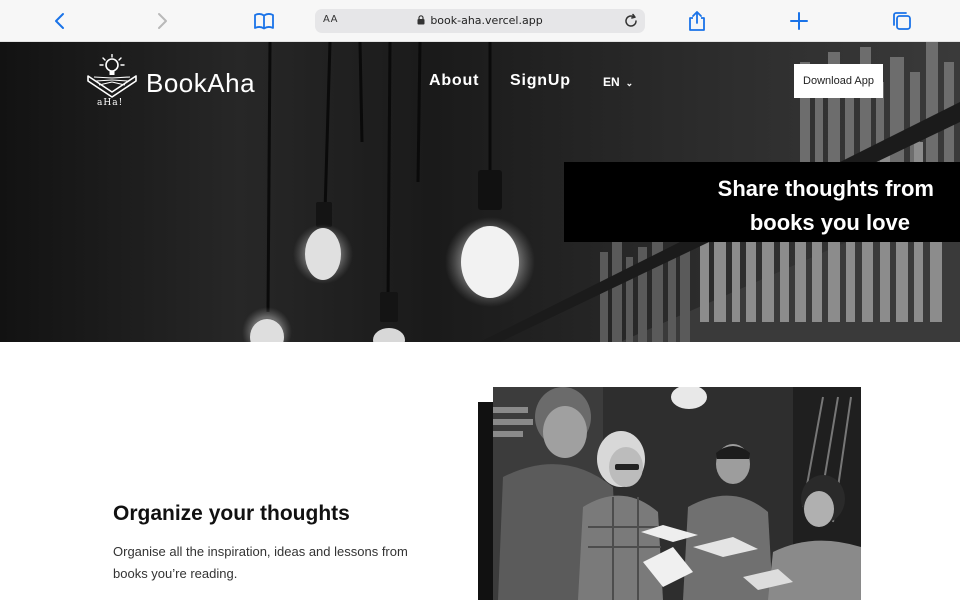 Image resolution: width=960 pixels, height=600 pixels. I want to click on logo: aHa! BookAha, so click(171, 84).